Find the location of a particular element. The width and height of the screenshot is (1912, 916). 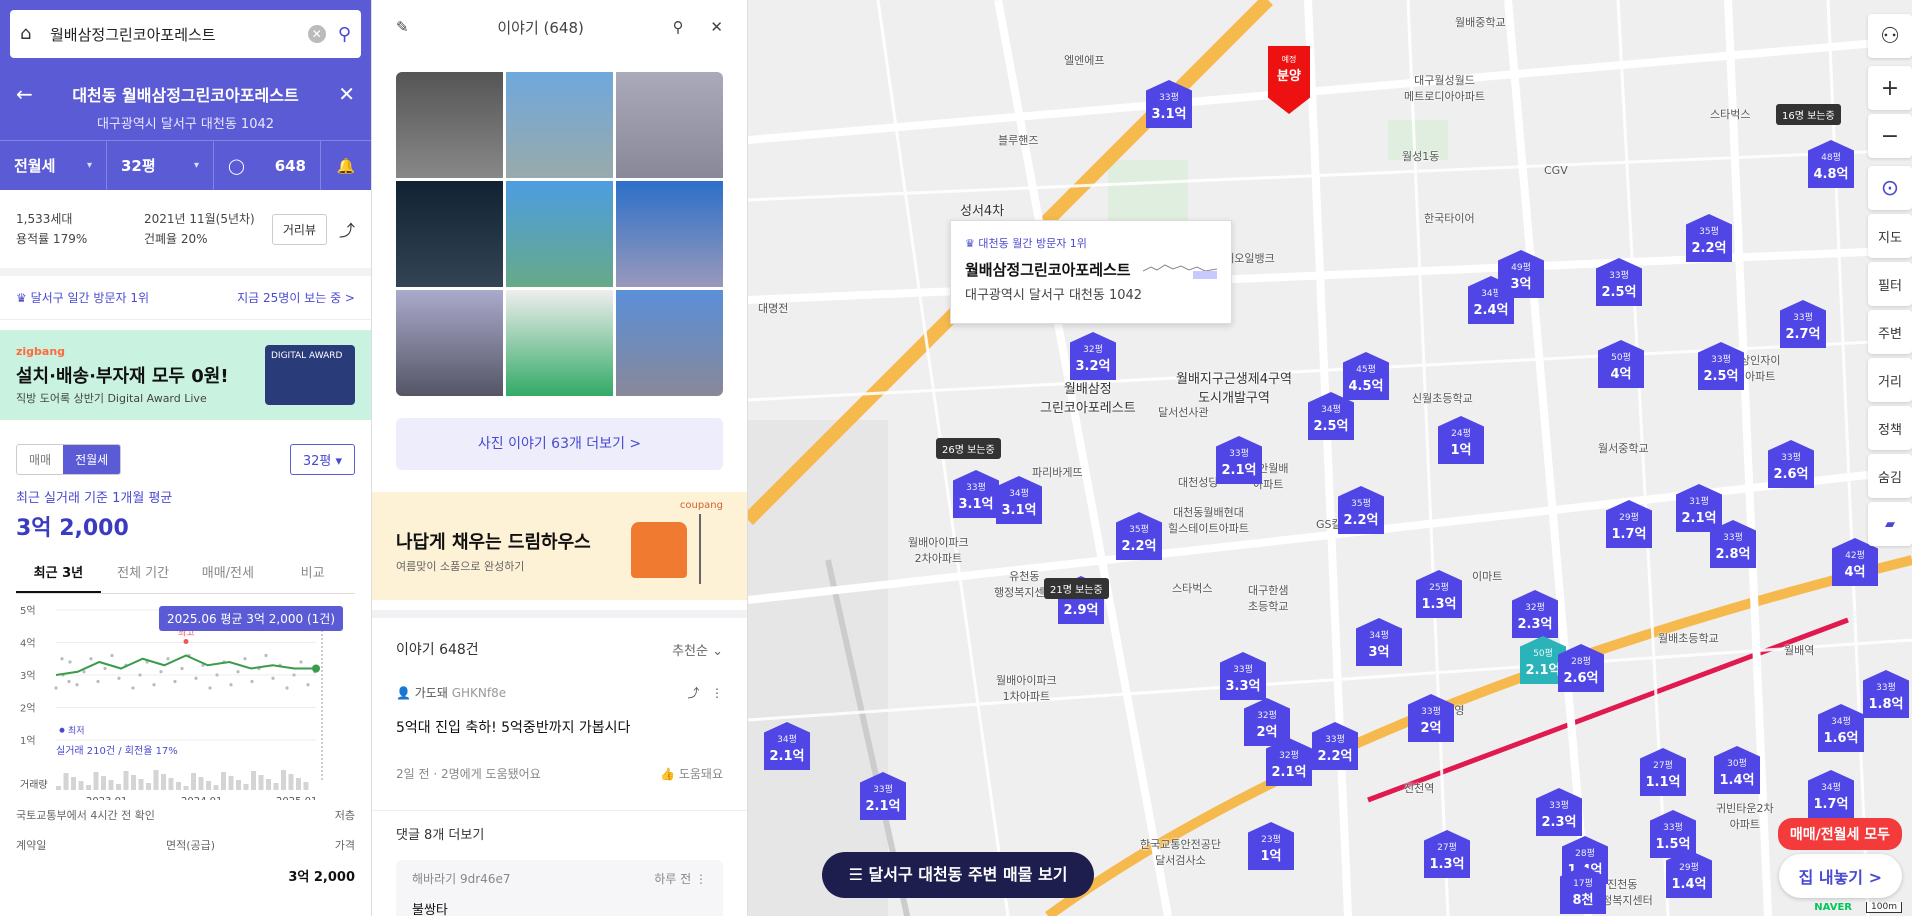

visitor-count-tag: 26명 보는중 is located at coordinates (968, 448).